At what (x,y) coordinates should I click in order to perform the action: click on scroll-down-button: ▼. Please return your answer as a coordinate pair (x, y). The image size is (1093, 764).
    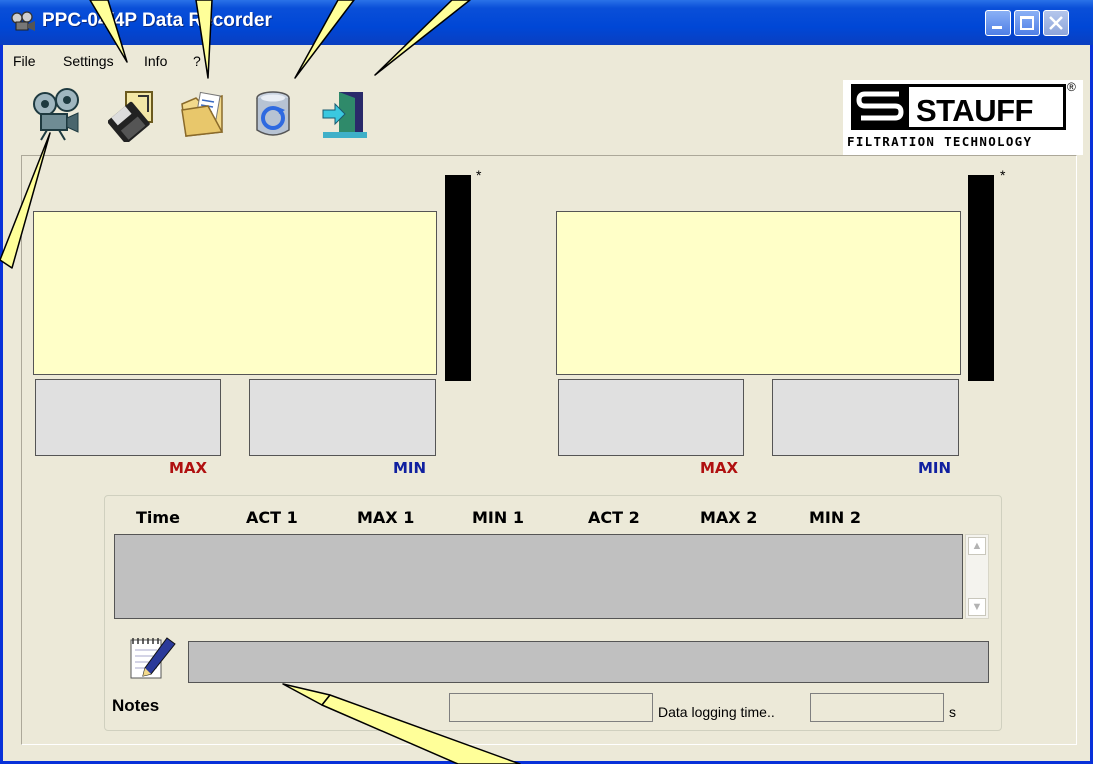
    Looking at the image, I should click on (977, 607).